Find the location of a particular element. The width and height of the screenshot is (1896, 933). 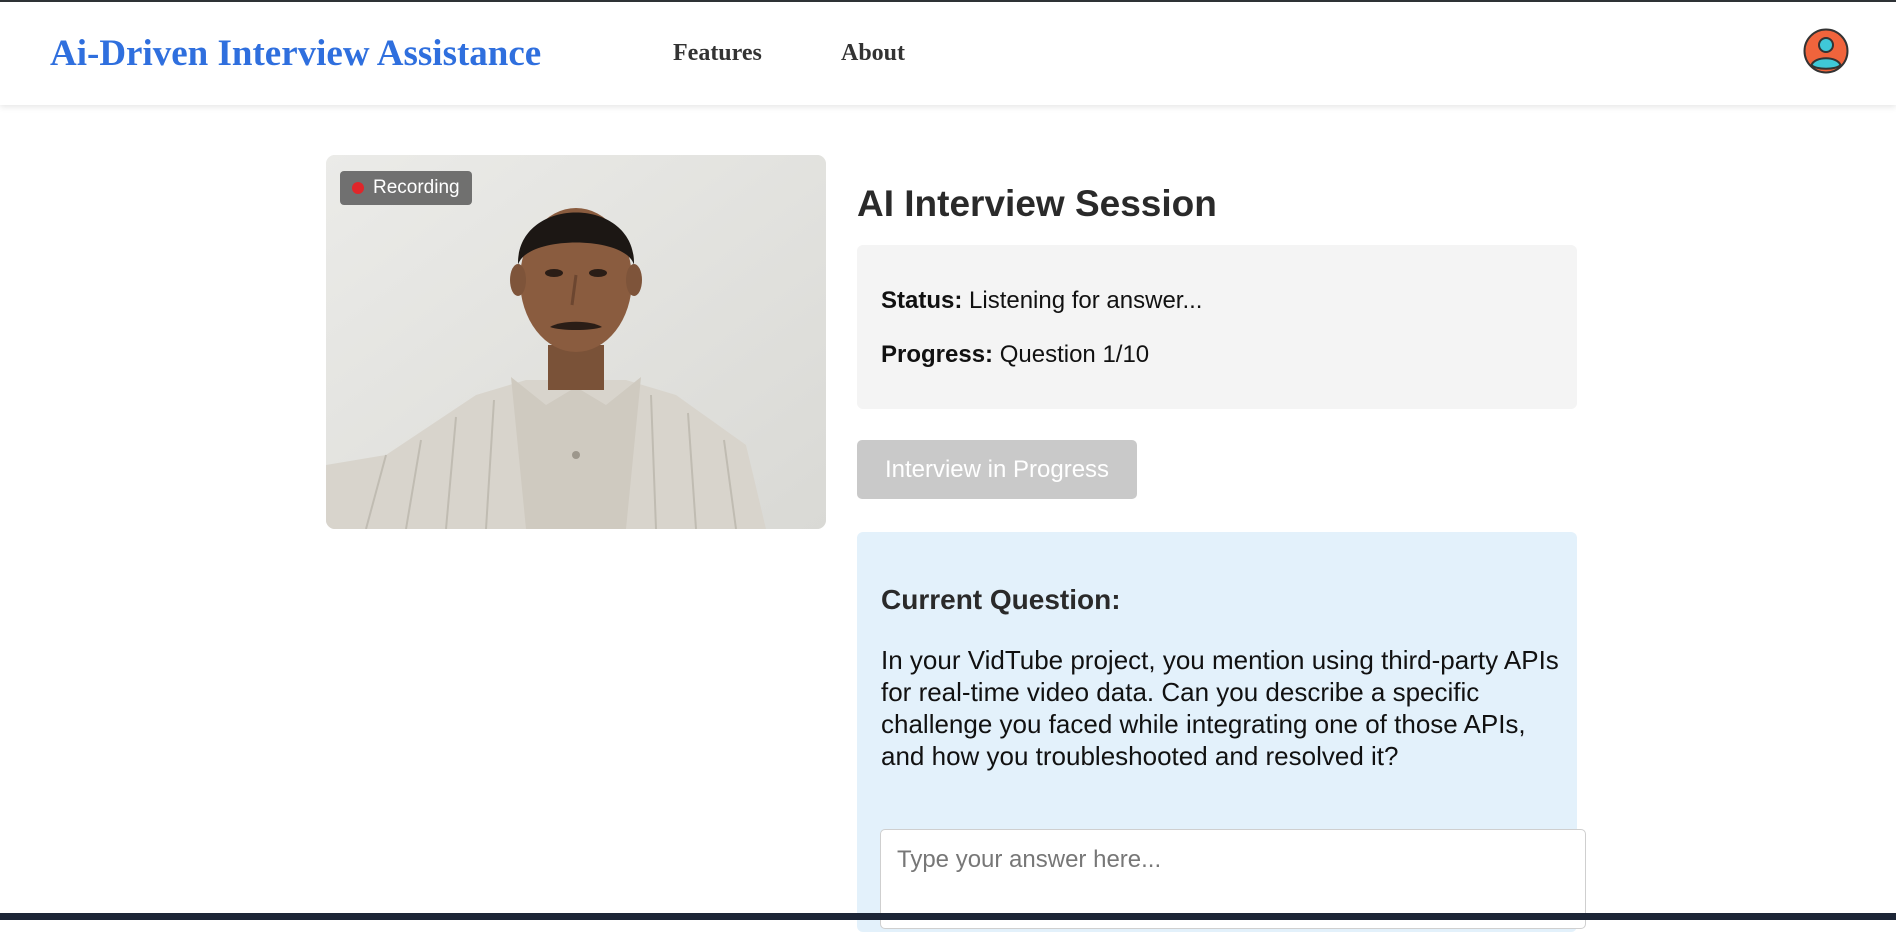

user-avatar-icon is located at coordinates (1826, 51).